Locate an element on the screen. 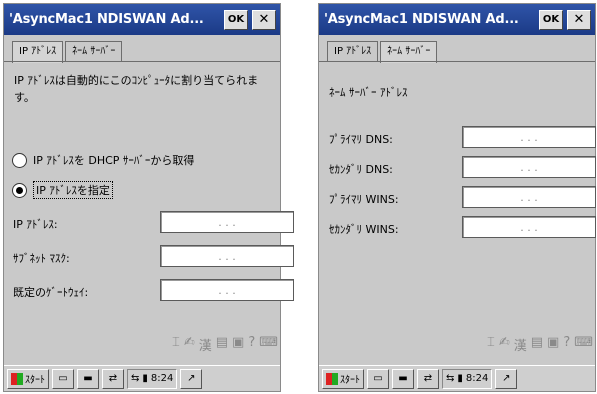  radio-specify-row: IP ｱﾄﾞﾚｽを指定 is located at coordinates (62, 190).